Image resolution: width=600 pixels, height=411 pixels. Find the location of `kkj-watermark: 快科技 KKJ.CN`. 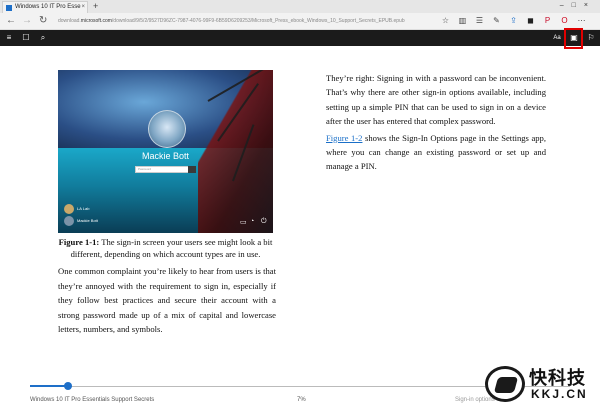

kkj-watermark: 快科技 KKJ.CN is located at coordinates (541, 384).